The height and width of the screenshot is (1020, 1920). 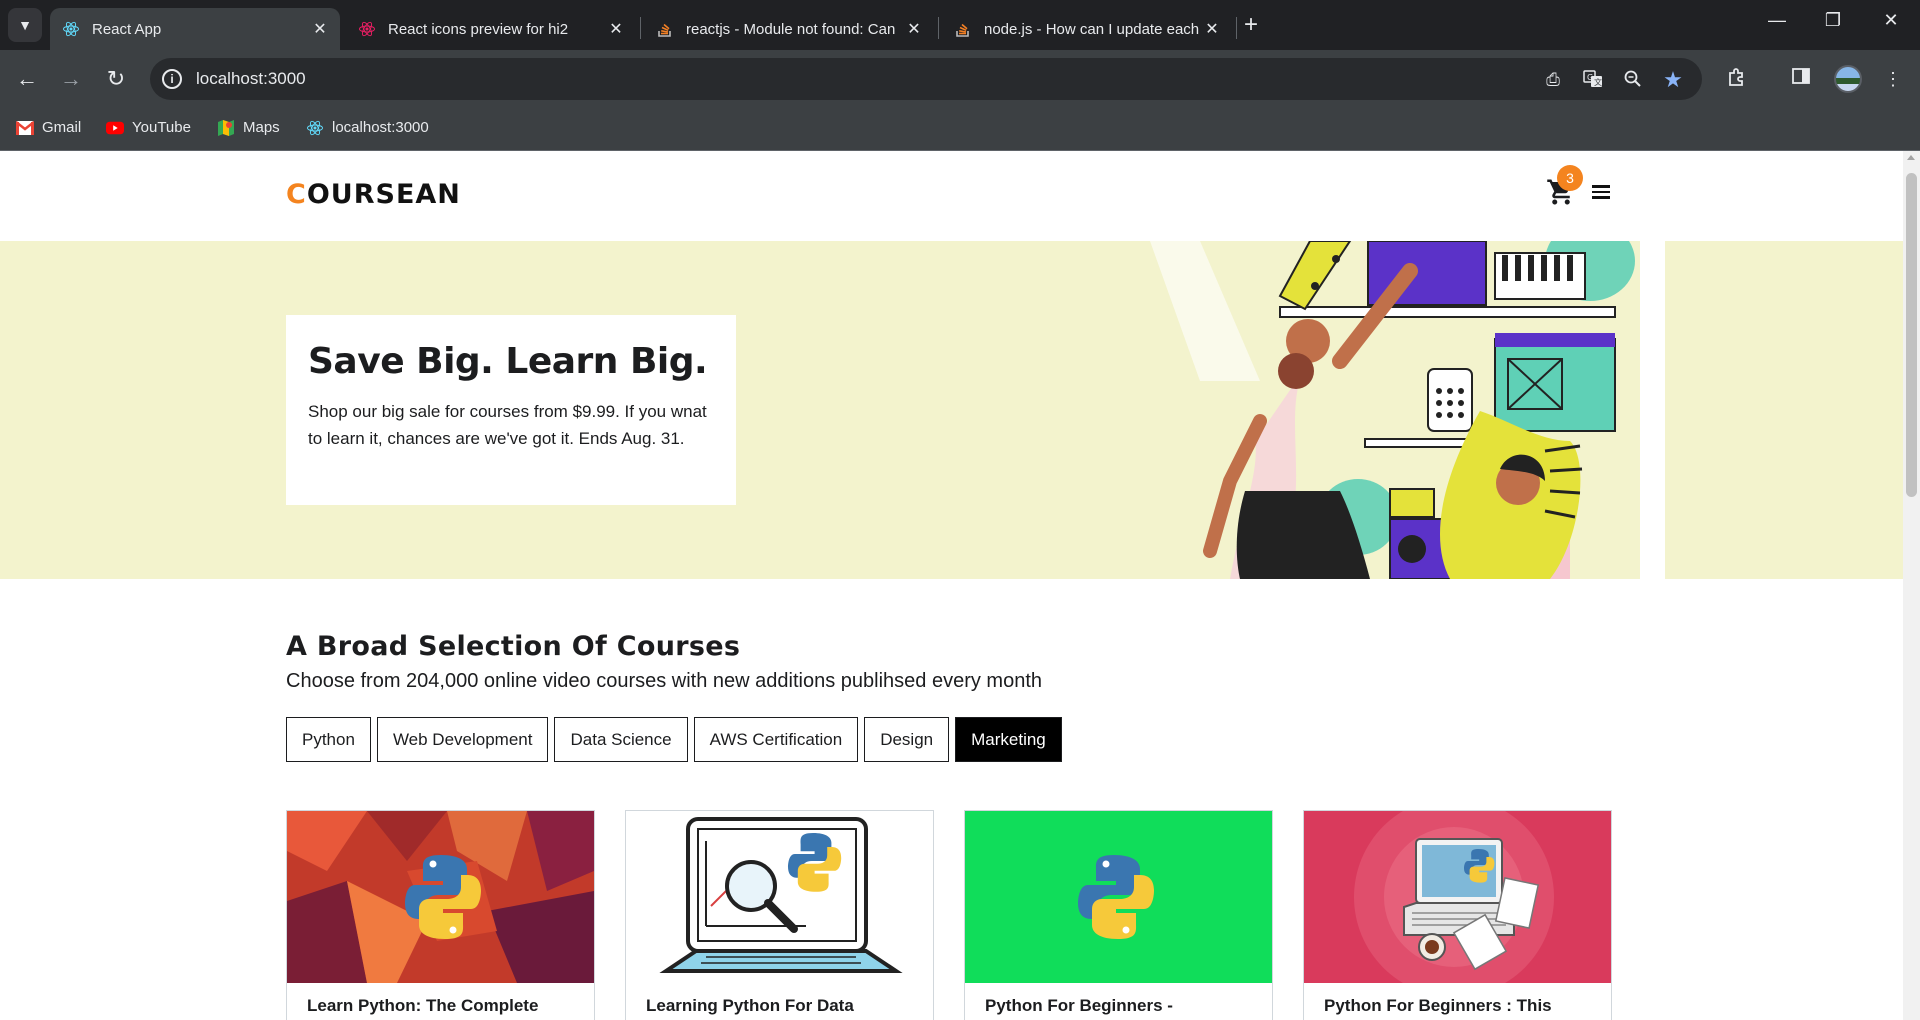 I want to click on url-text: localhost:3000, so click(x=251, y=79).